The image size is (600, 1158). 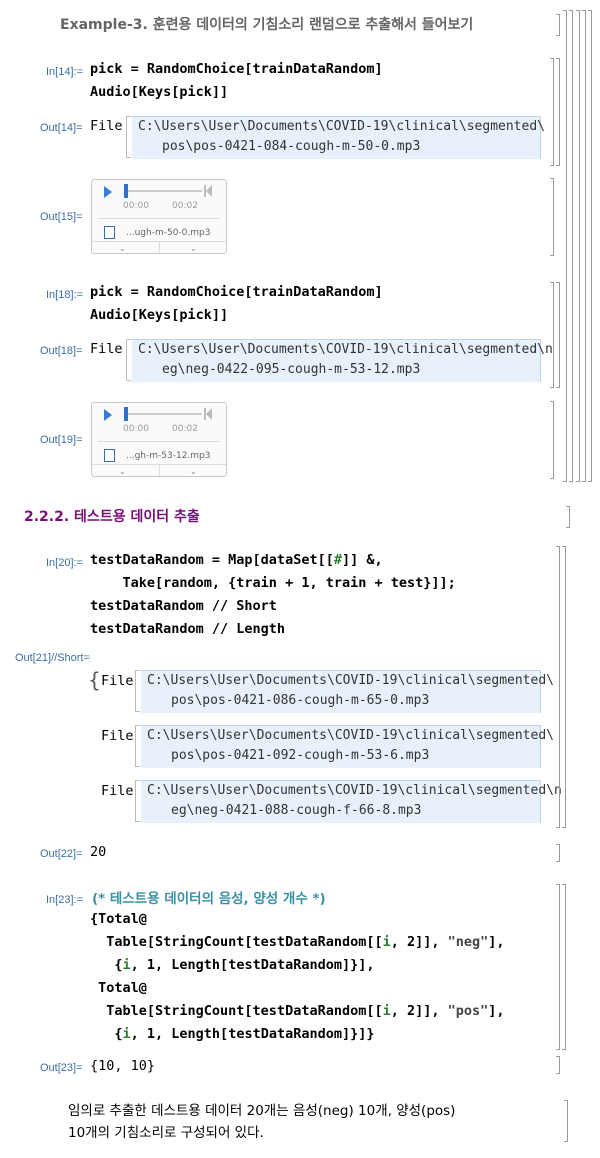 What do you see at coordinates (61, 351) in the screenshot?
I see `out-label: Out[18]=` at bounding box center [61, 351].